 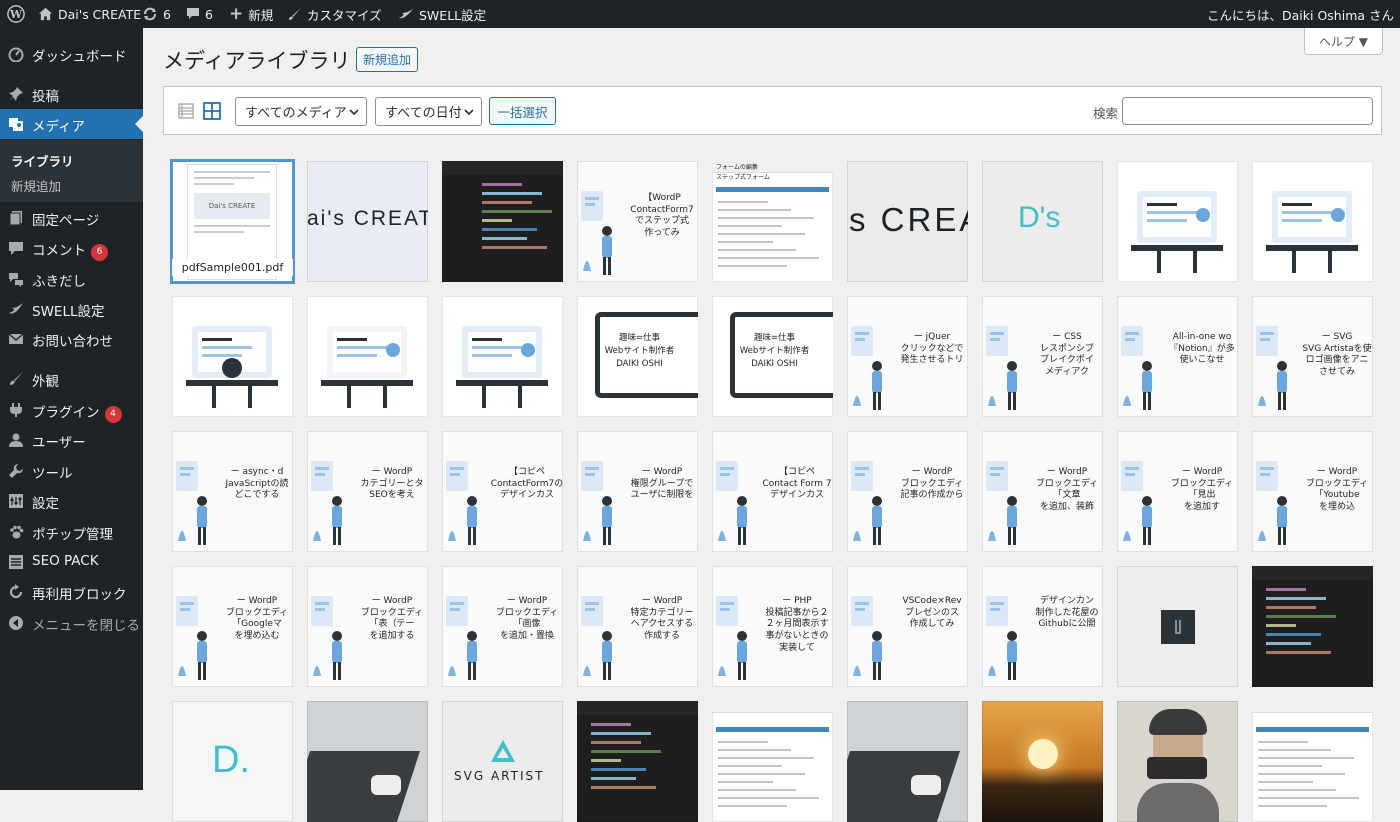 I want to click on media-item: All-in-one wo 『Notion』が多 使いこなせ, so click(x=1177, y=356).